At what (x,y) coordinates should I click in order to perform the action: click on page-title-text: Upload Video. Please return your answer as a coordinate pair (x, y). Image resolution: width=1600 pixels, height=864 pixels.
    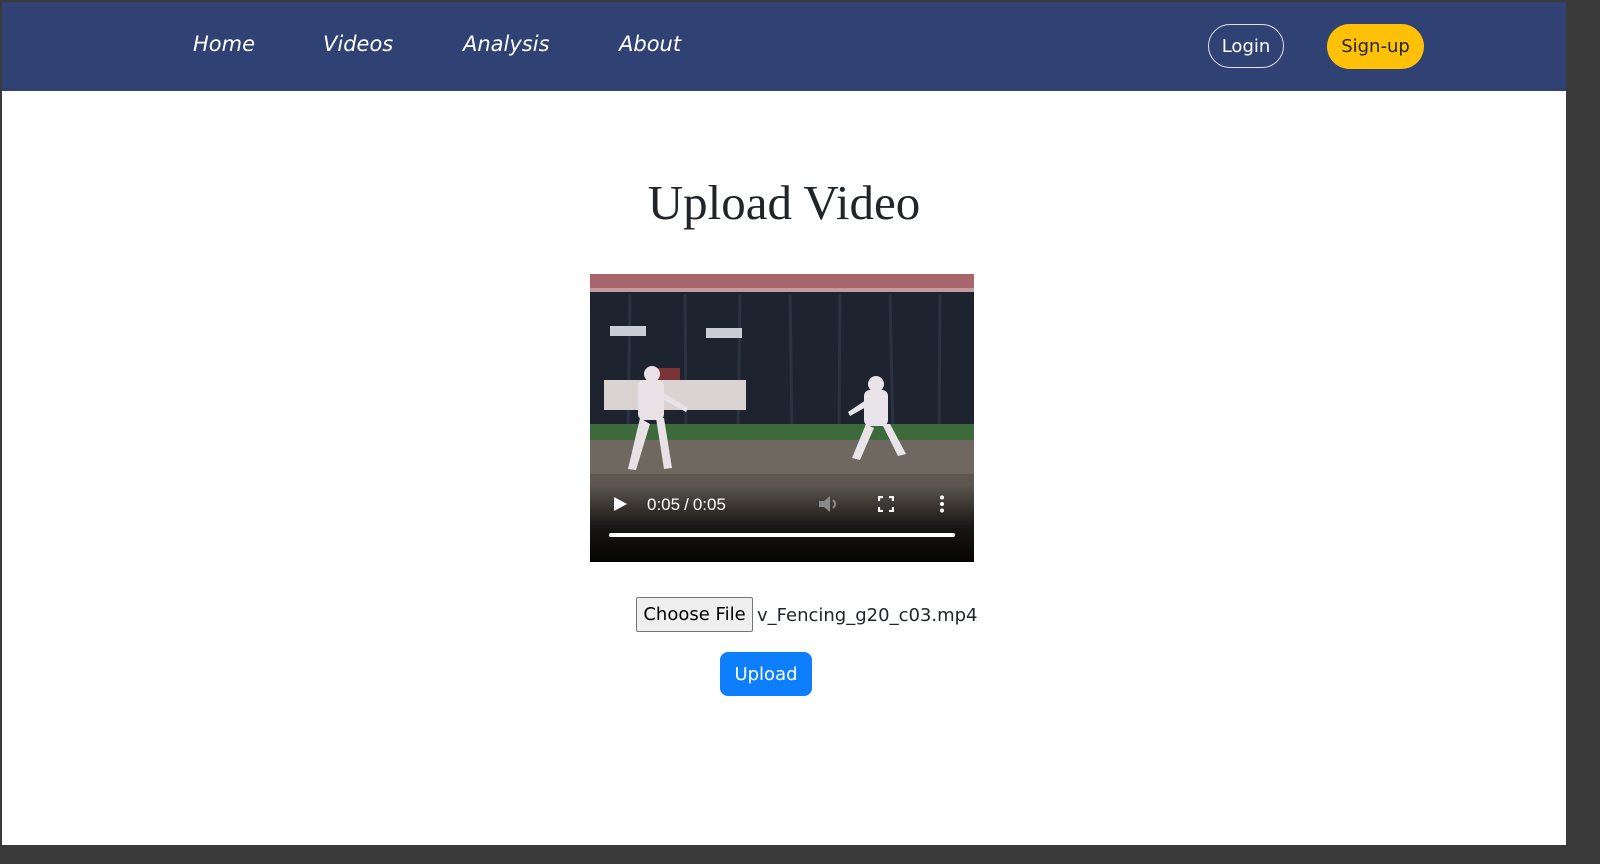
    Looking at the image, I should click on (784, 202).